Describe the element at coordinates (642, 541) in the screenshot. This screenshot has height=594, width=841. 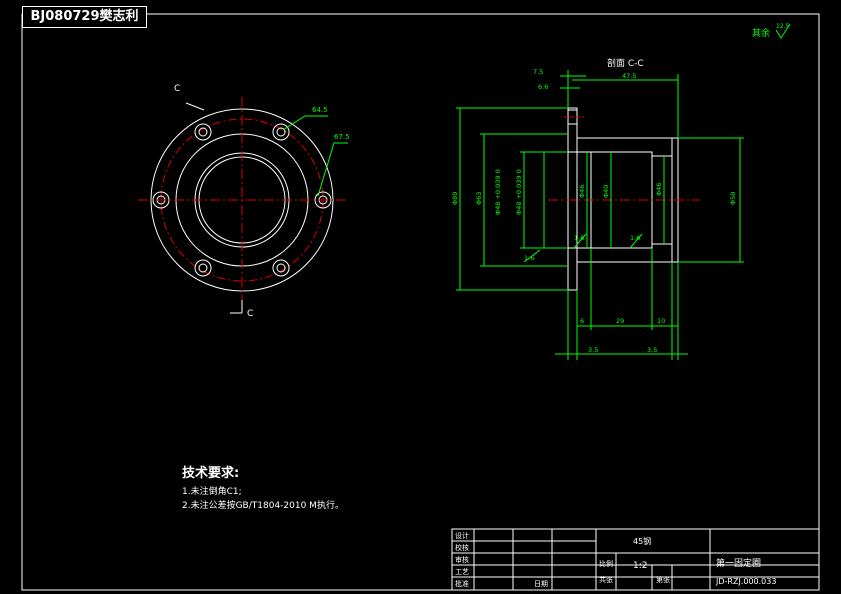
I see `tb-material: 45钢` at that location.